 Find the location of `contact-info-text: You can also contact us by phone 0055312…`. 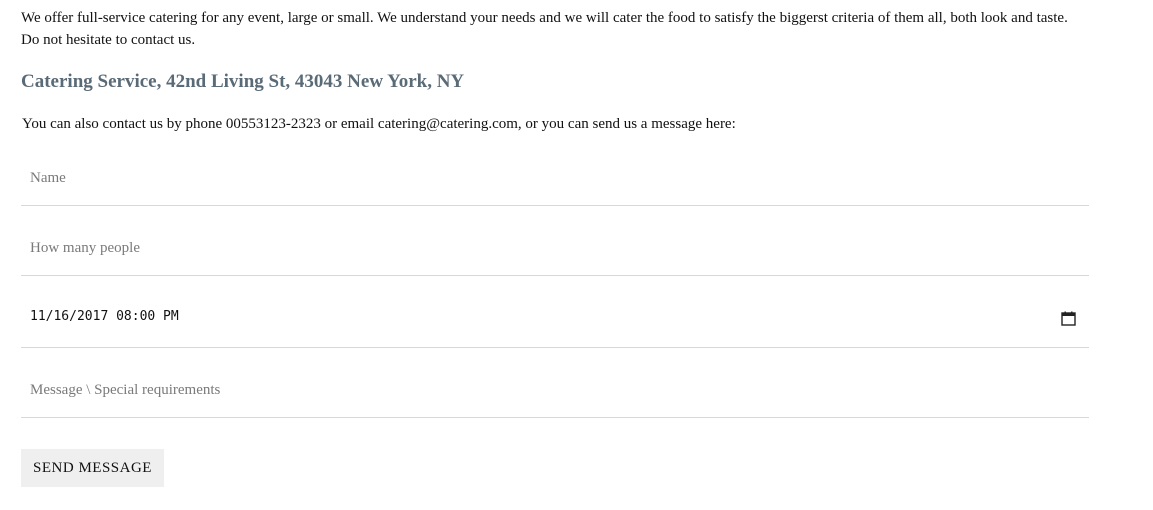

contact-info-text: You can also contact us by phone 0055312… is located at coordinates (379, 124).